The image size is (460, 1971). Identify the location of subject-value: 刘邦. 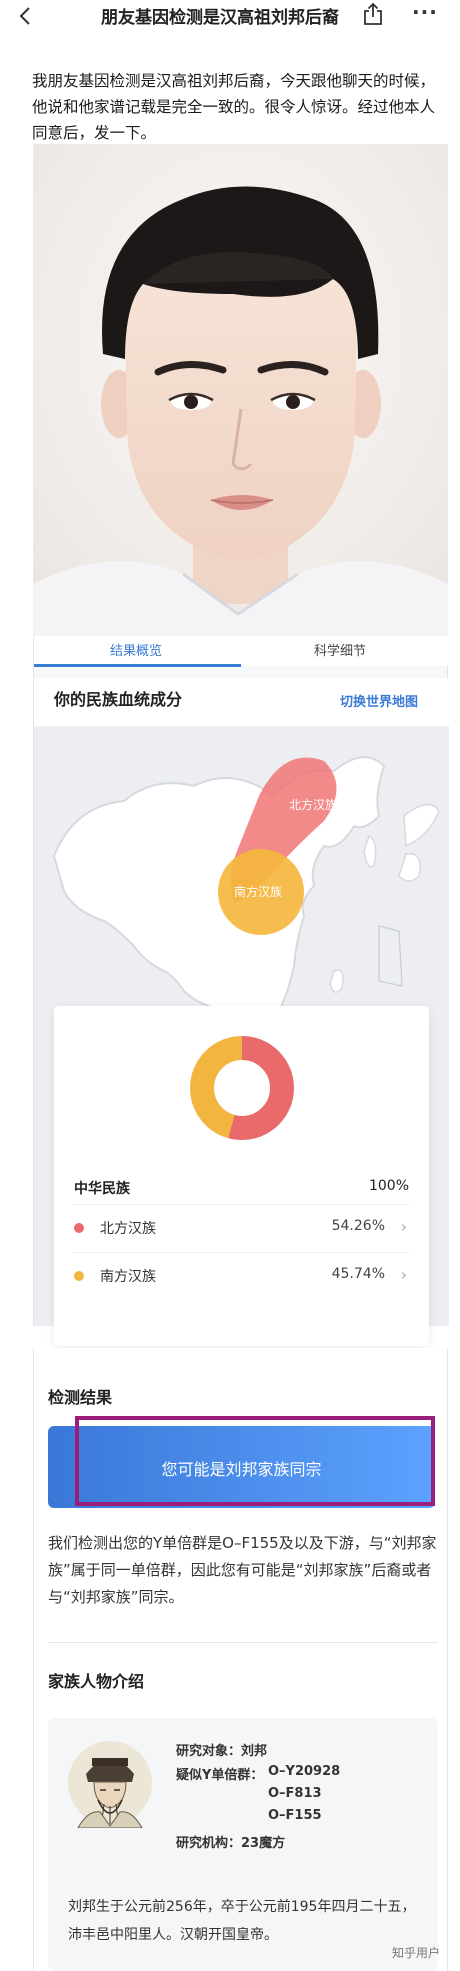
(254, 1751).